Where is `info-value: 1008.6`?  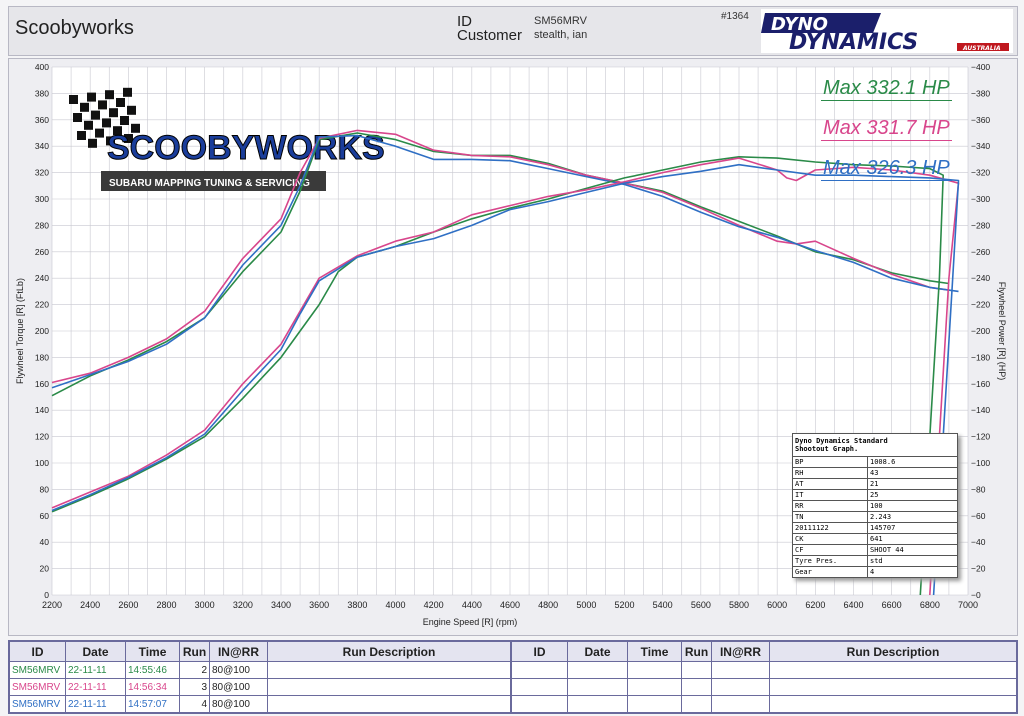
info-value: 1008.6 is located at coordinates (912, 462).